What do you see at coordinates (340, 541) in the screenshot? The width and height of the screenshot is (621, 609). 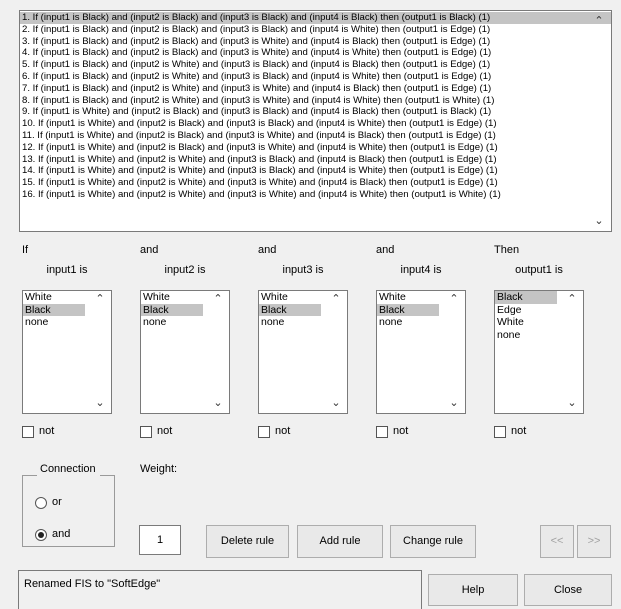 I see `add-rule-button: Add rule` at bounding box center [340, 541].